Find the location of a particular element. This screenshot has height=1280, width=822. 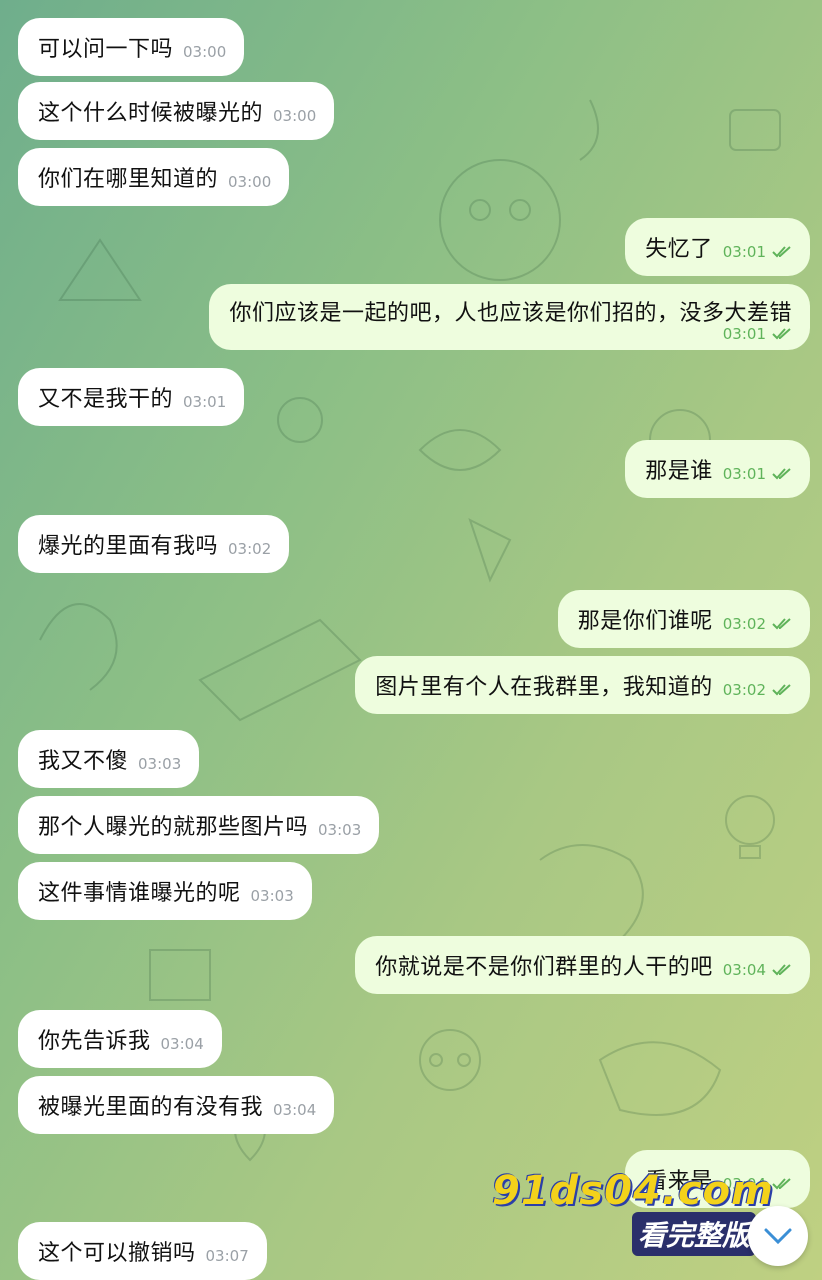

message-text: 又不是我干的 is located at coordinates (106, 399).